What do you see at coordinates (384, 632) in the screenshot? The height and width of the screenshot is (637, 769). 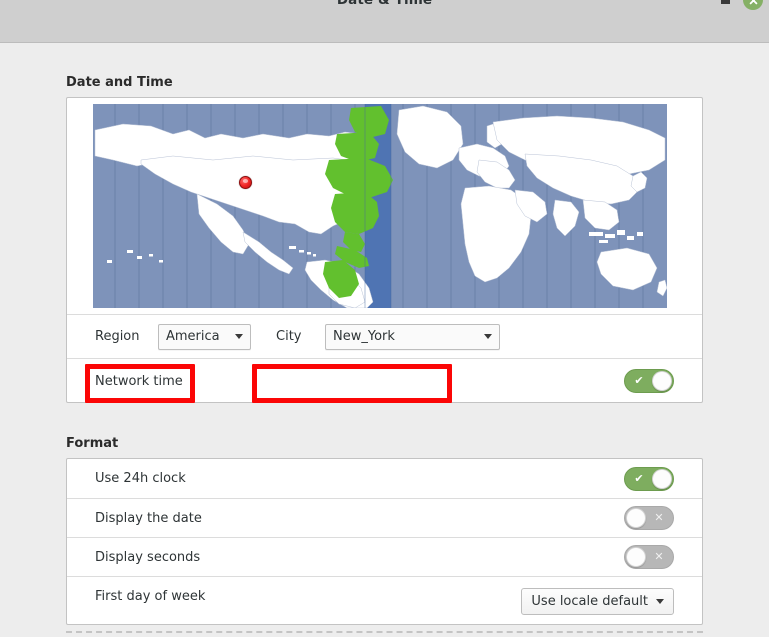 I see `bottom-divider` at bounding box center [384, 632].